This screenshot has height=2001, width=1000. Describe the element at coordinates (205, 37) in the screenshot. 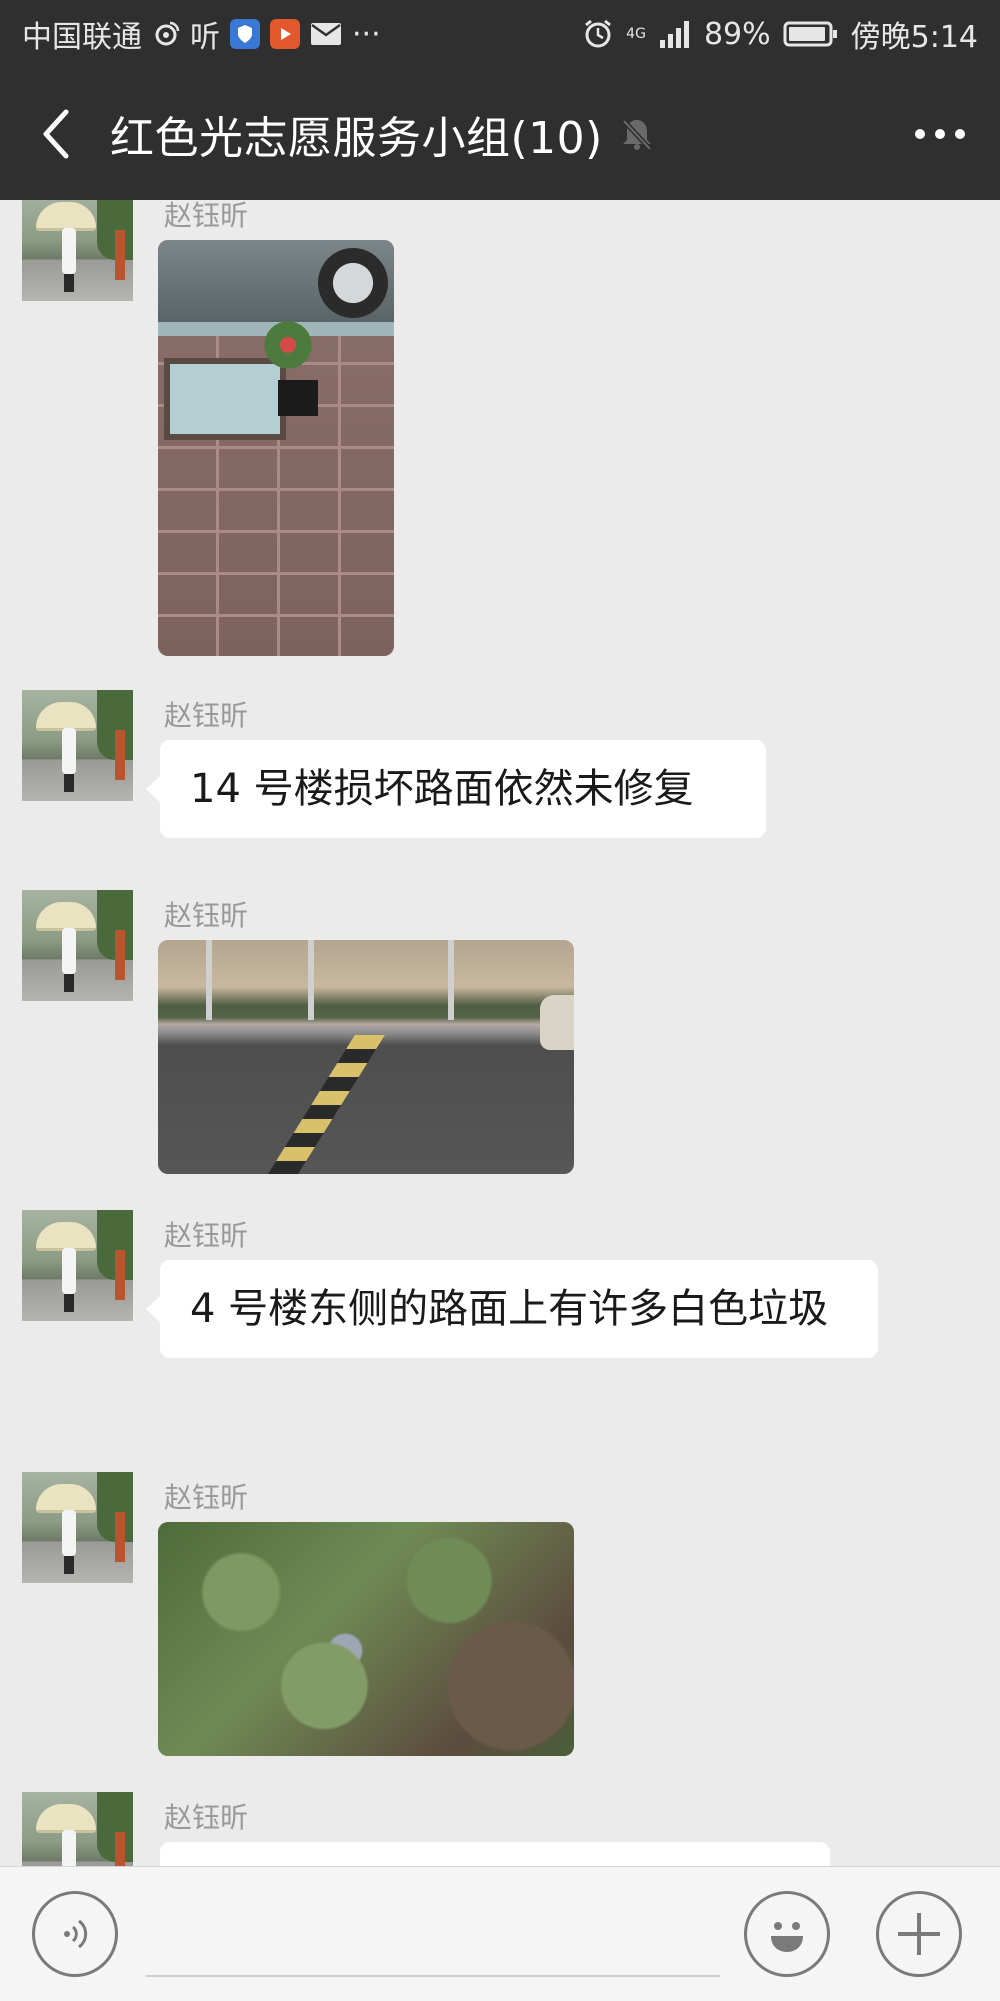

I see `listen-app-label: 听` at that location.